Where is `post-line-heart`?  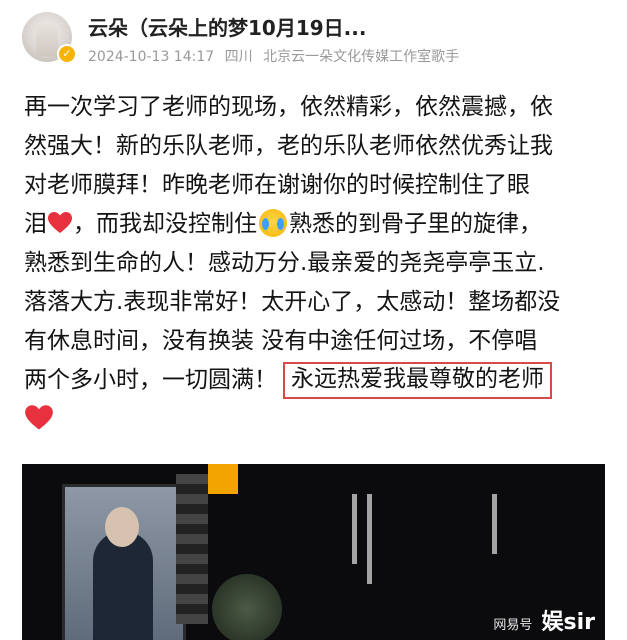
post-line-heart is located at coordinates (319, 421).